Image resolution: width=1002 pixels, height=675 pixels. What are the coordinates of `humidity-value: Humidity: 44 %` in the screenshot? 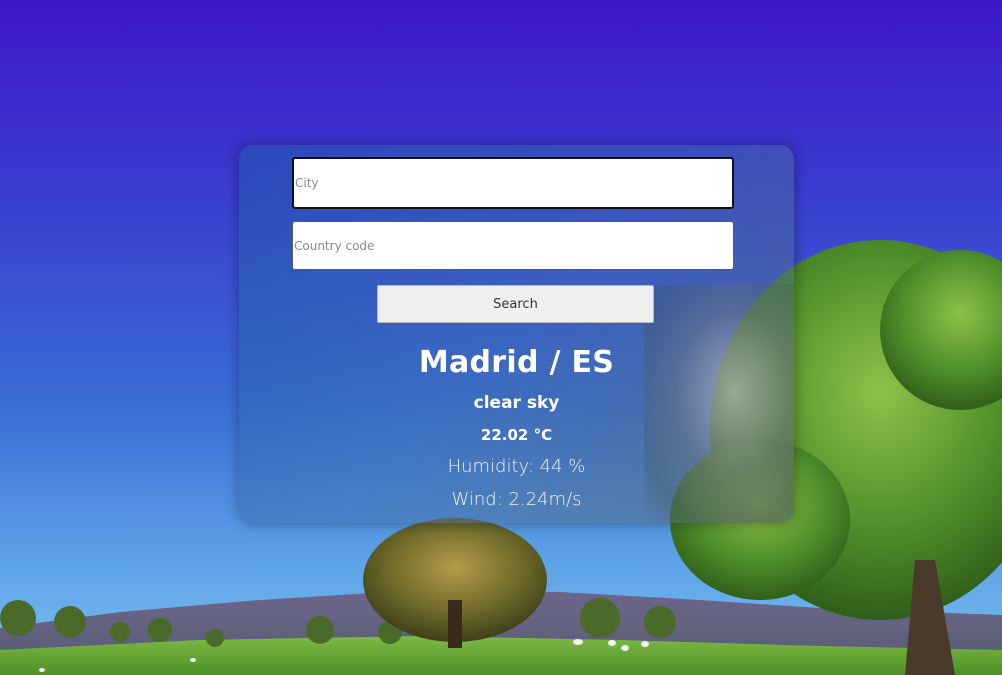 It's located at (516, 466).